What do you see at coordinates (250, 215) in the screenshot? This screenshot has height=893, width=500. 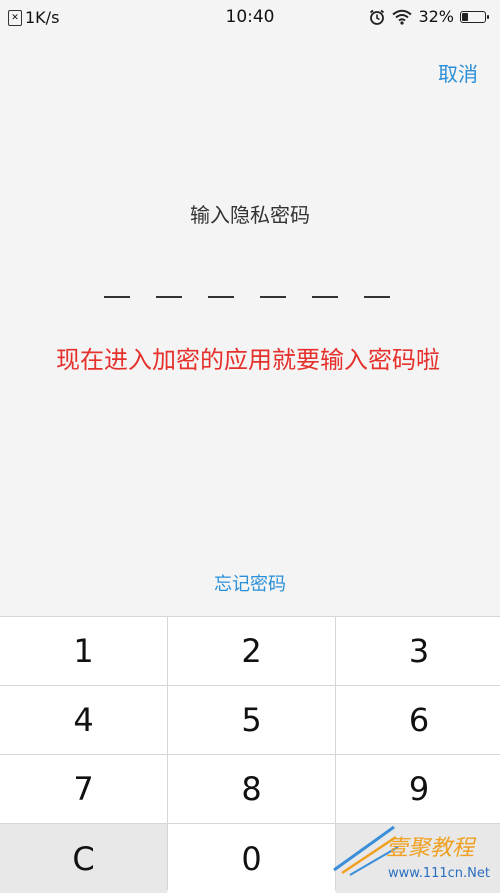 I see `prompt-title: 输入隐私密码` at bounding box center [250, 215].